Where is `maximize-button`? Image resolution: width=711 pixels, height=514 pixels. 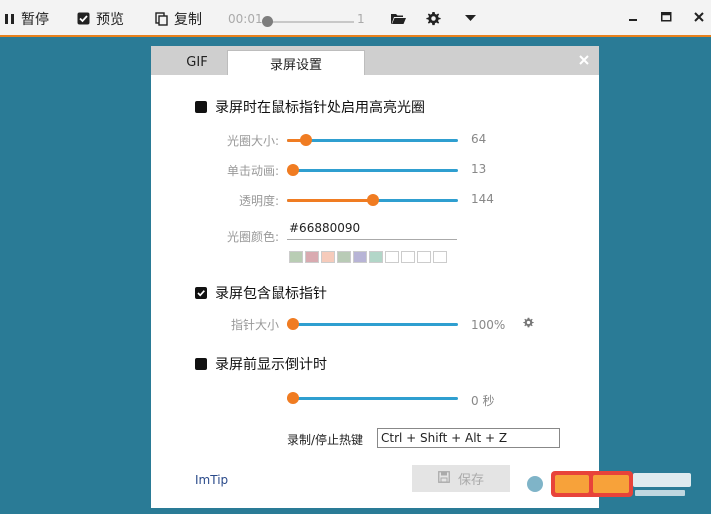
maximize-button is located at coordinates (666, 18).